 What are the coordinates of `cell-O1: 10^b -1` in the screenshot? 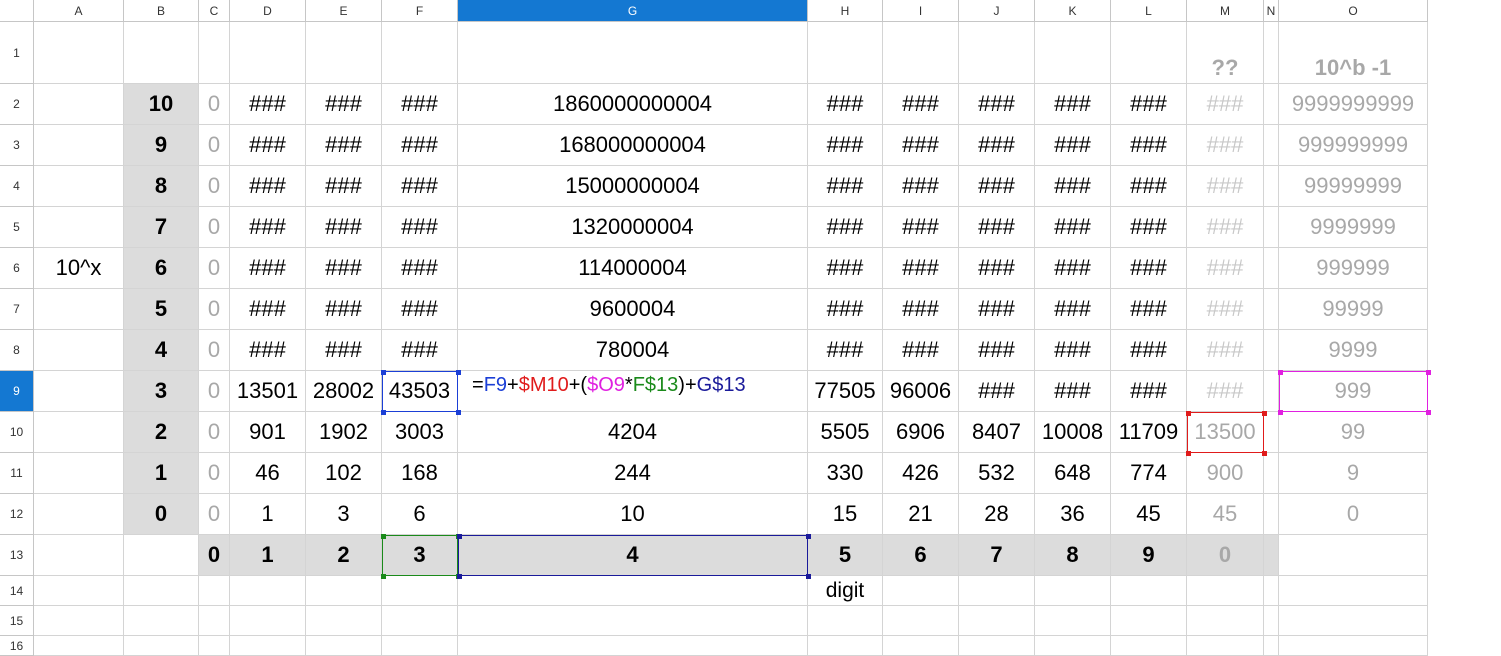 It's located at (1353, 53).